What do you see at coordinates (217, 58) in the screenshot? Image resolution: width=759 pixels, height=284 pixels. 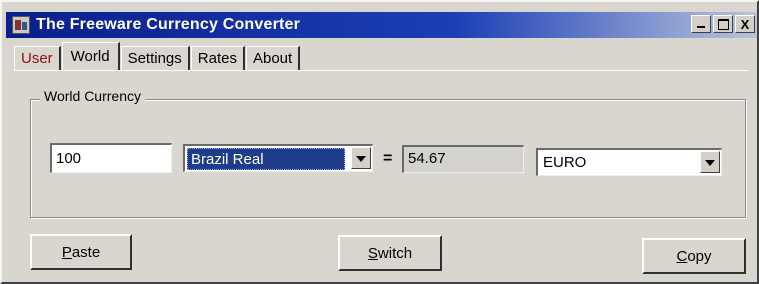 I see `tab-rates: Rates` at bounding box center [217, 58].